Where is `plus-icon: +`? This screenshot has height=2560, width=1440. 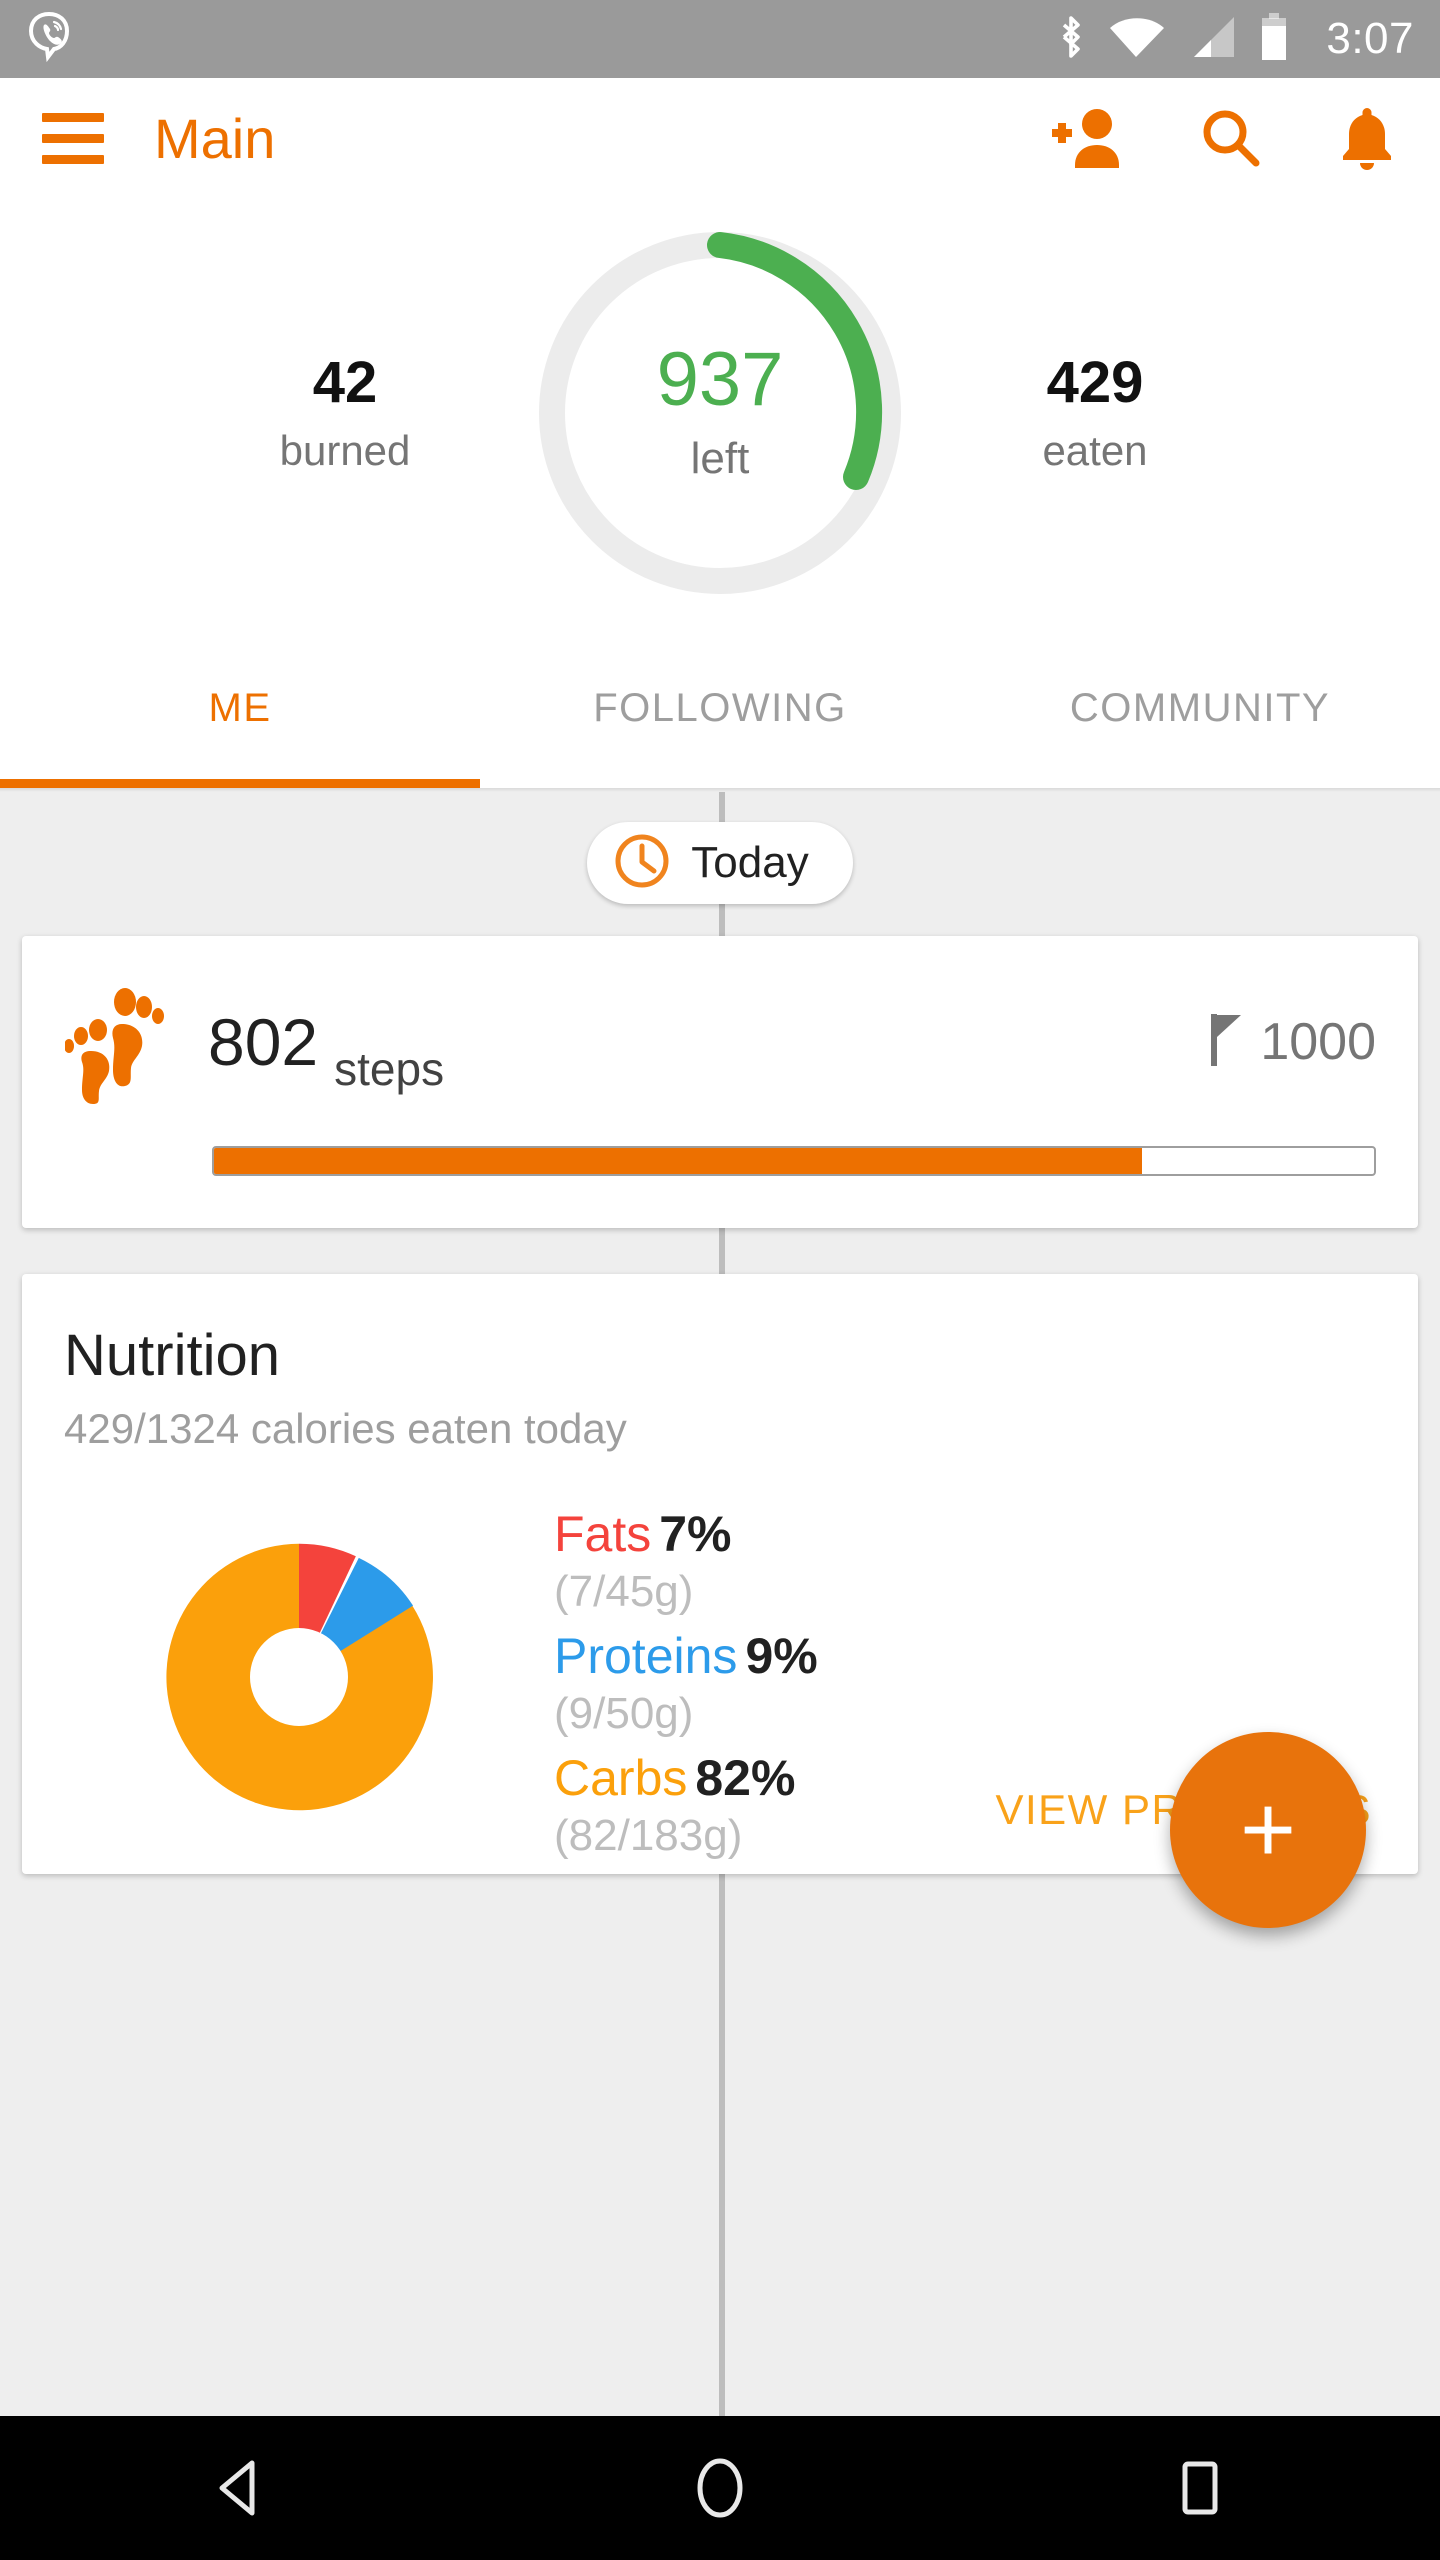 plus-icon: + is located at coordinates (1268, 1830).